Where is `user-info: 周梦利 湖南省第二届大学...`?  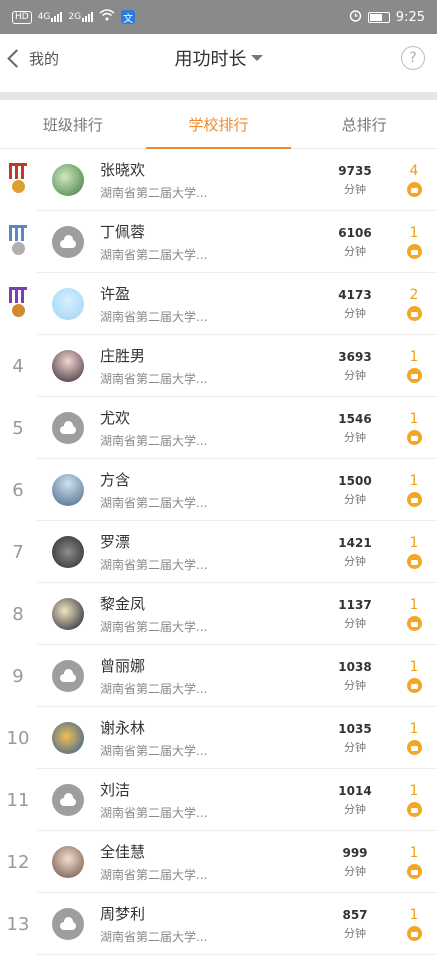 user-info: 周梦利 湖南省第二届大学... is located at coordinates (212, 924).